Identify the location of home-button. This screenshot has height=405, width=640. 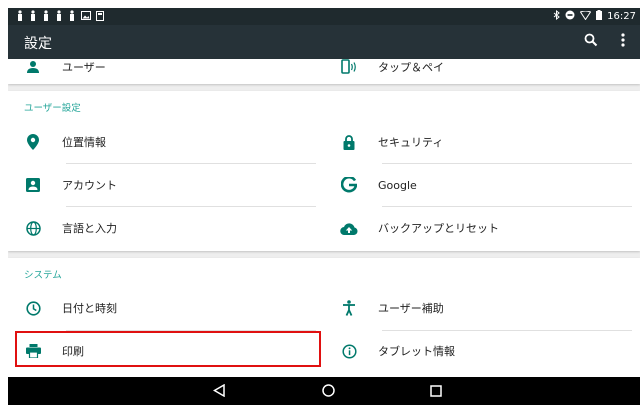
(328, 391).